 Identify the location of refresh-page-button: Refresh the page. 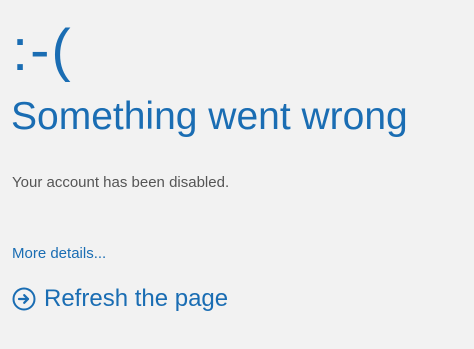
(120, 299).